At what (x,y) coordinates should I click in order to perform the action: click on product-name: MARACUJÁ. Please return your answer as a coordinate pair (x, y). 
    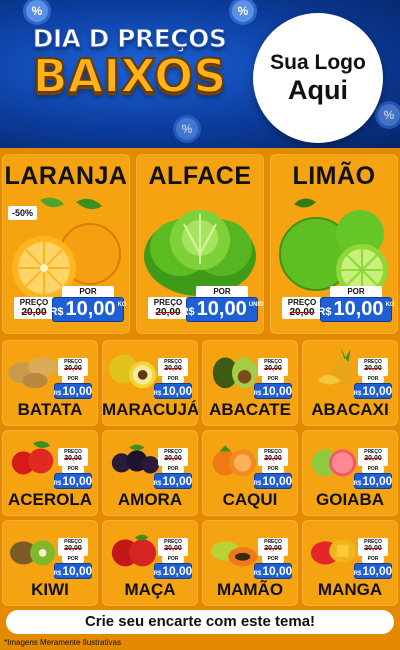
    Looking at the image, I should click on (150, 409).